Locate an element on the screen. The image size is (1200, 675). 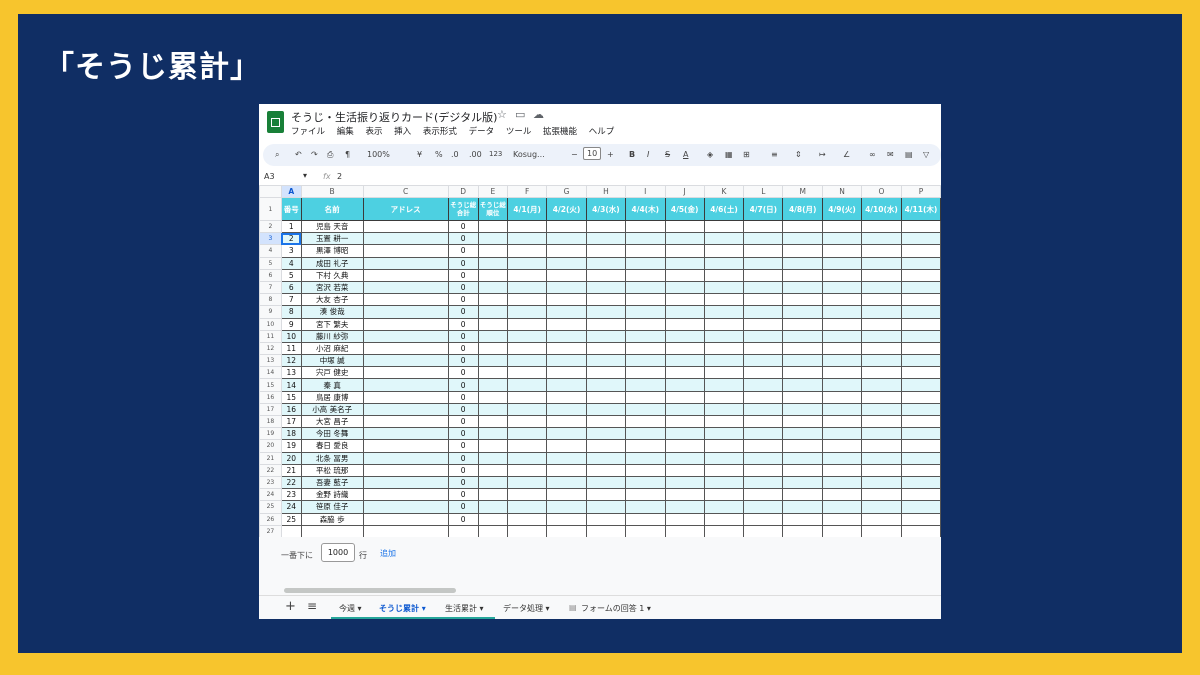
column-header: H is located at coordinates (605, 191).